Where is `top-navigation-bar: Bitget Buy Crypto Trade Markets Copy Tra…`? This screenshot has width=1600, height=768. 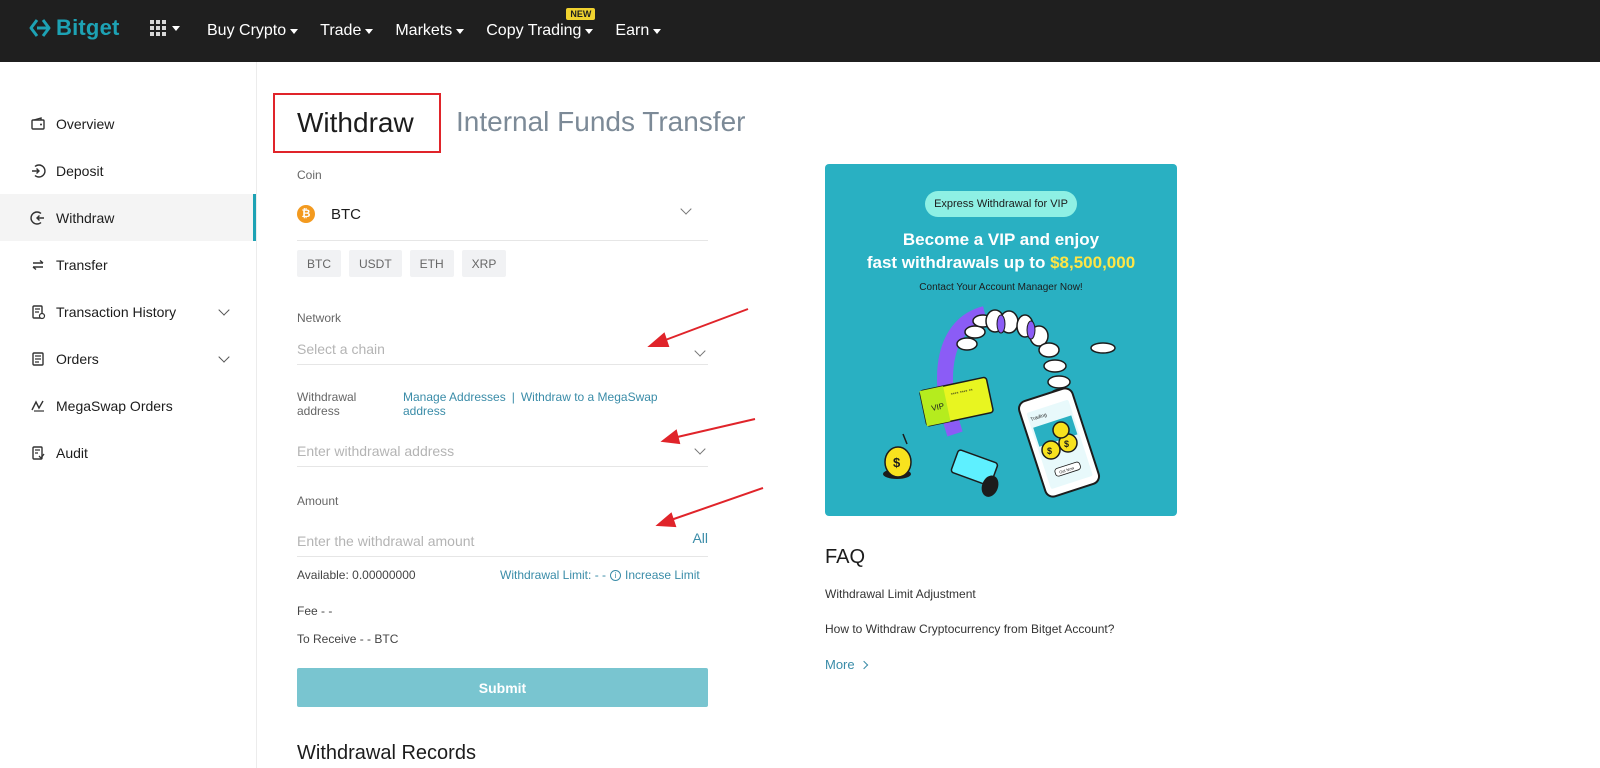 top-navigation-bar: Bitget Buy Crypto Trade Markets Copy Tra… is located at coordinates (800, 31).